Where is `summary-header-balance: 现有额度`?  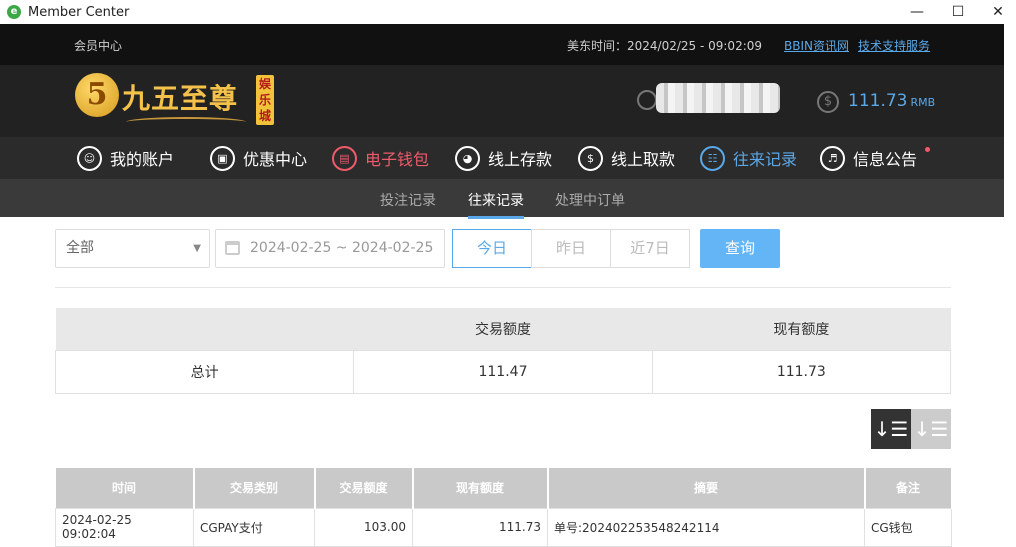
summary-header-balance: 现有额度 is located at coordinates (801, 329).